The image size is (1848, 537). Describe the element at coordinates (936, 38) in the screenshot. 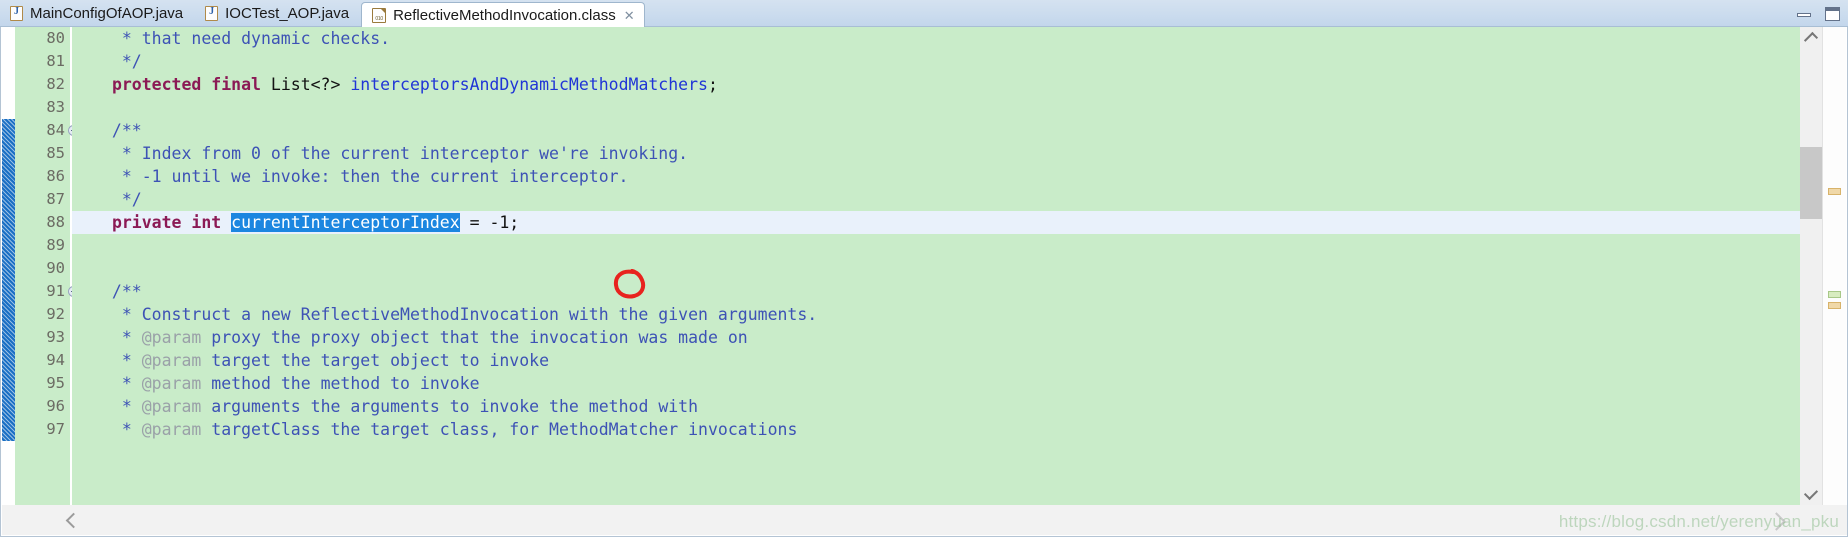

I see `code-line: * that need dynamic checks.` at that location.